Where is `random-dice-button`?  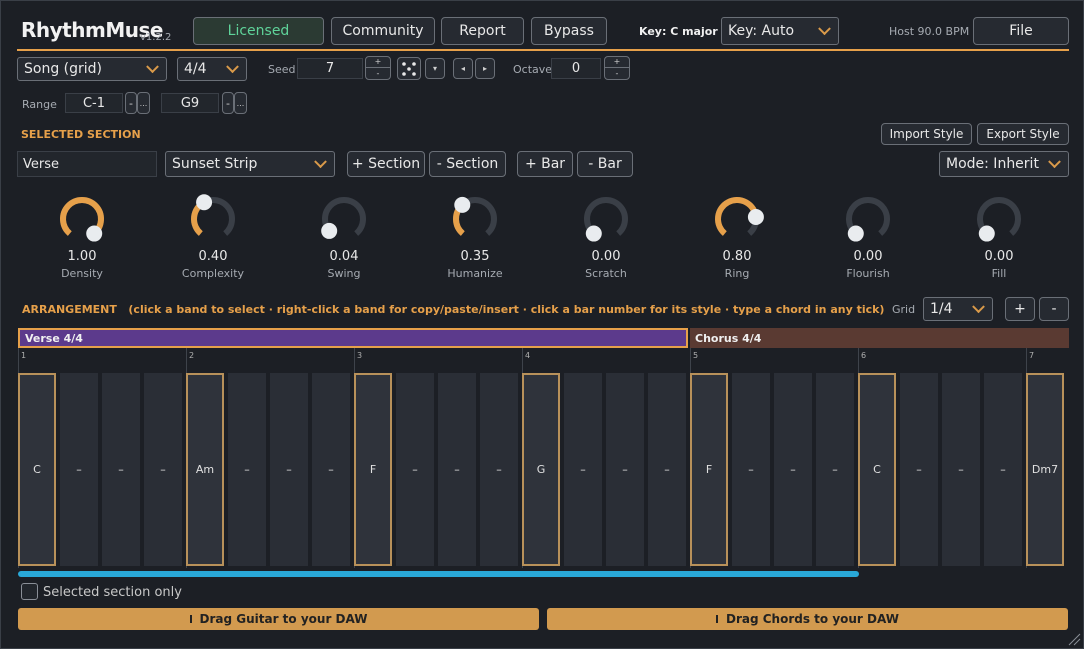 random-dice-button is located at coordinates (409, 68).